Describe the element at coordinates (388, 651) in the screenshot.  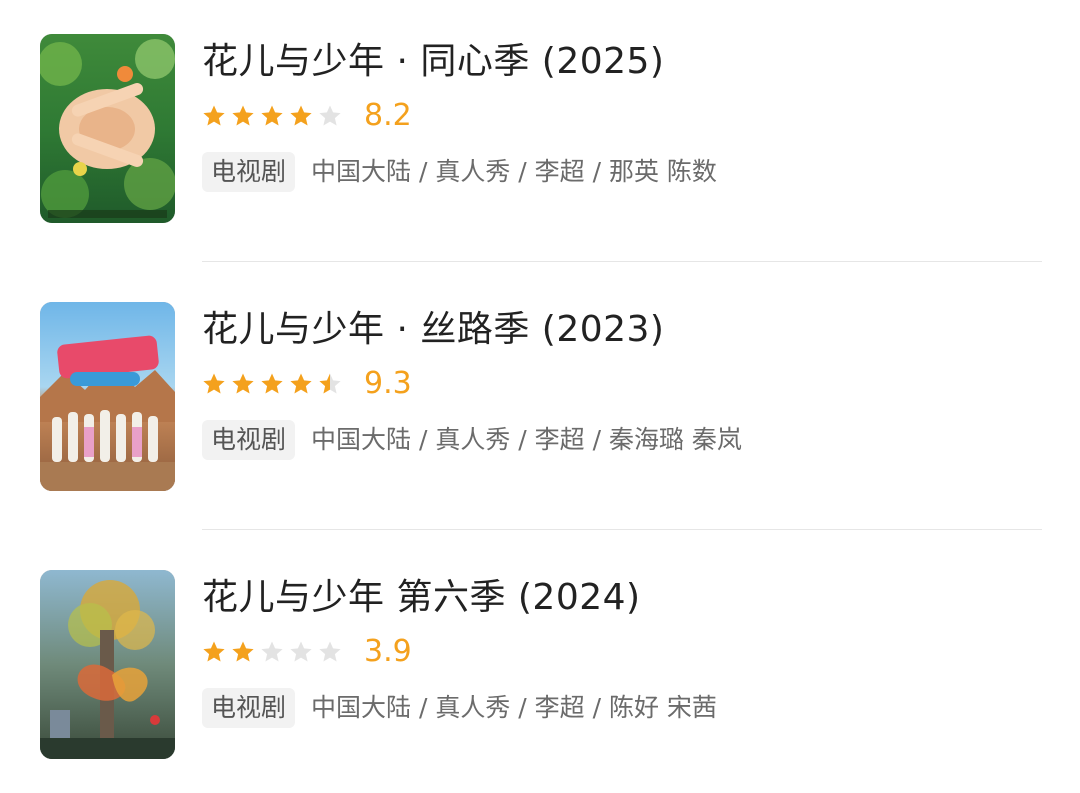
I see `rating-score: 3.9` at that location.